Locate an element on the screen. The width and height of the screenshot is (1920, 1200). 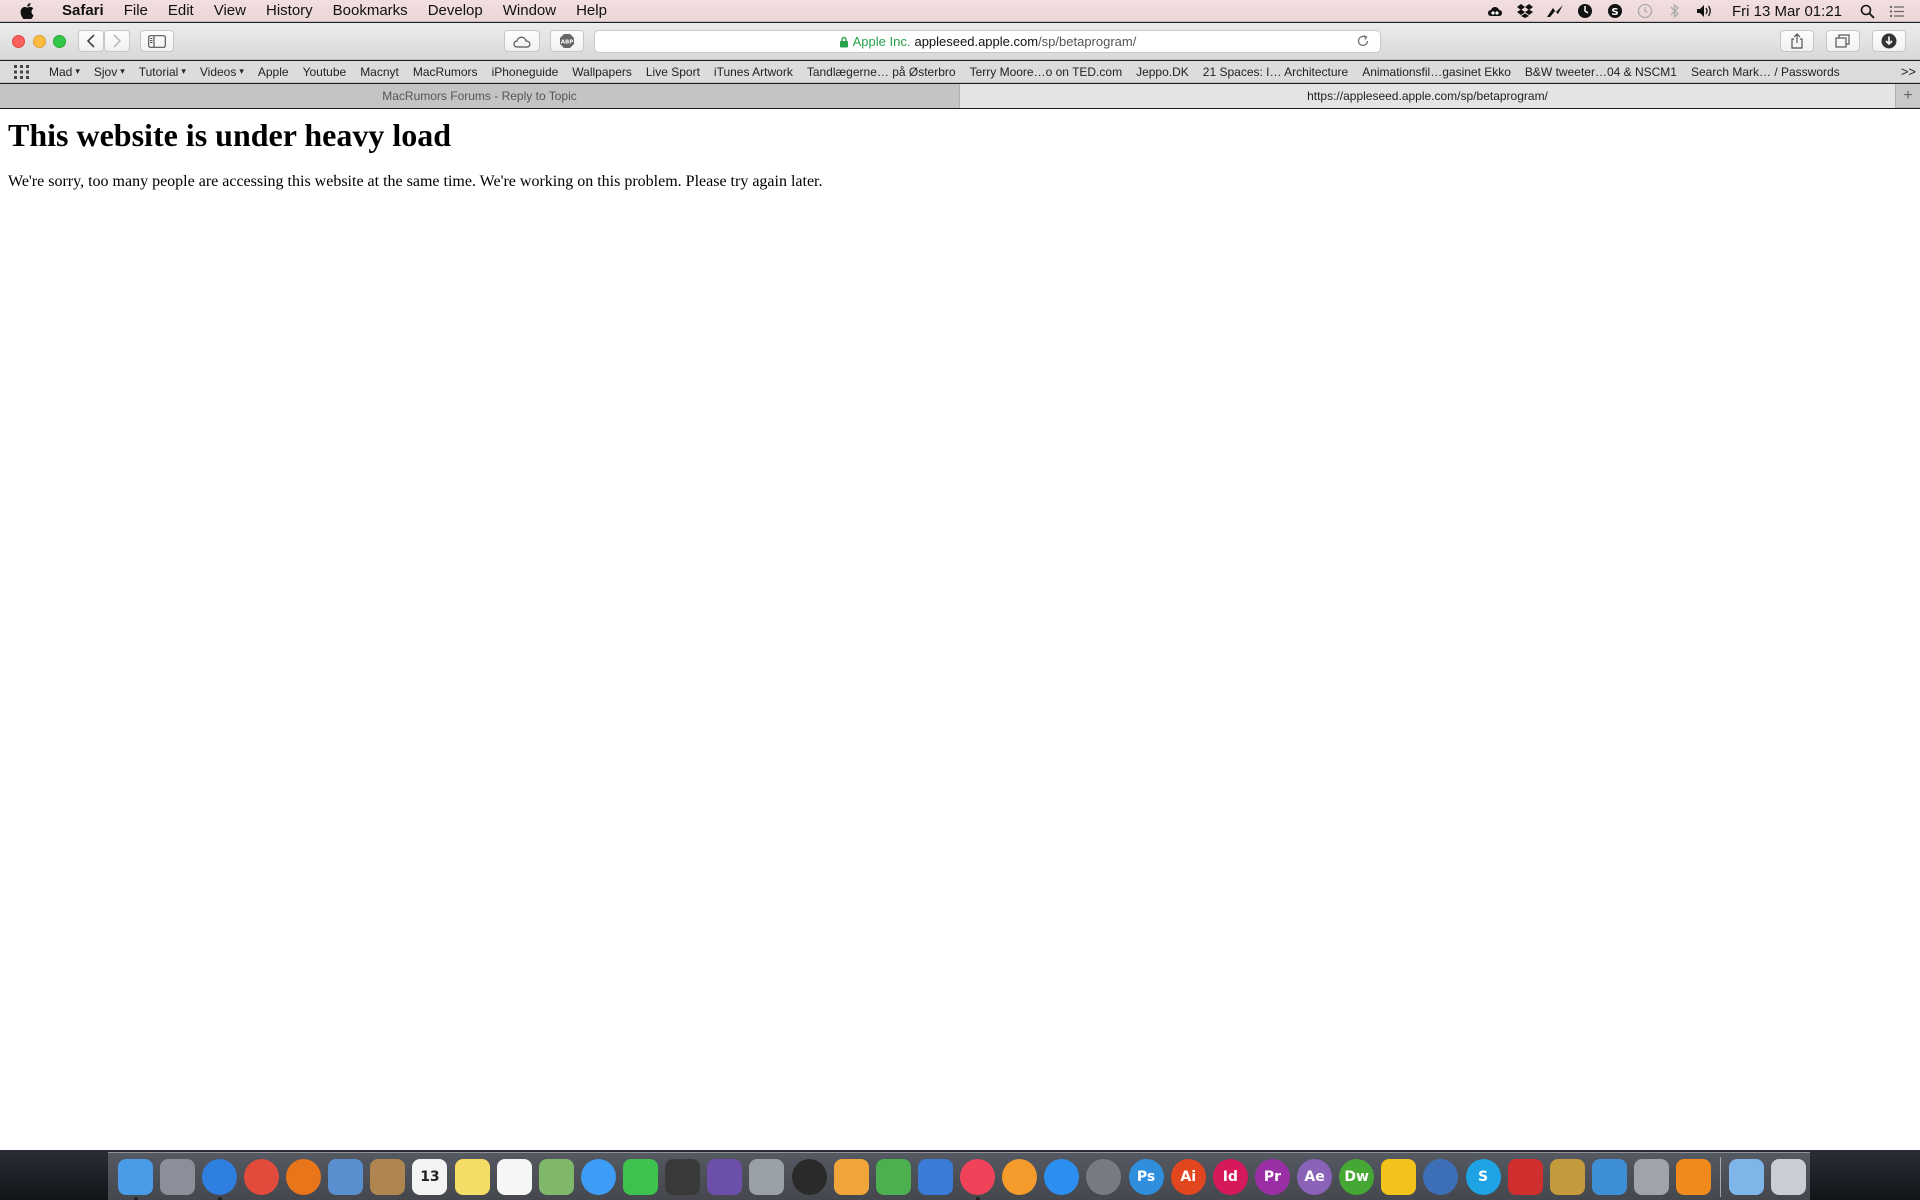
reload-icon is located at coordinates (1364, 42).